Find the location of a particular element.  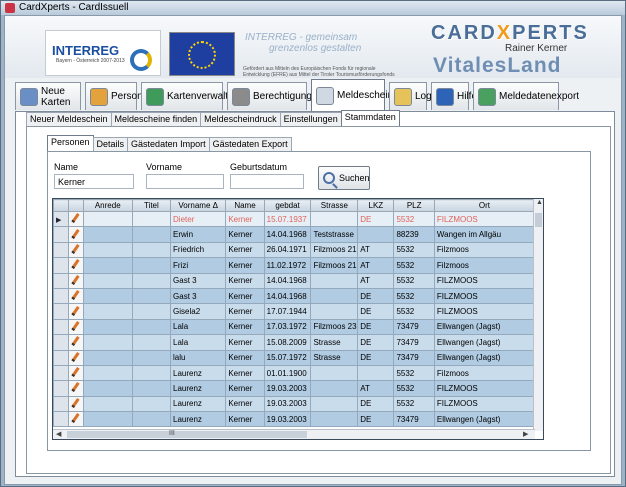

table-cell: 19.03.2003 is located at coordinates (287, 404).